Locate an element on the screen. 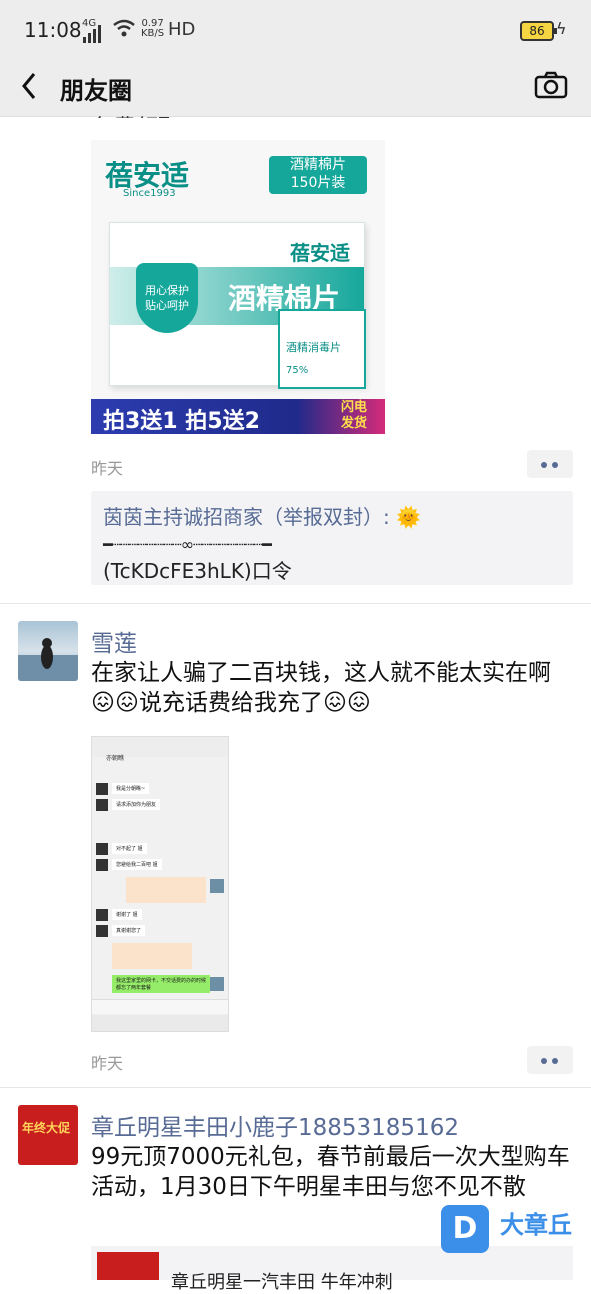  promo-banner: 拍3送1 拍5送2 闪电 发货 is located at coordinates (238, 416).